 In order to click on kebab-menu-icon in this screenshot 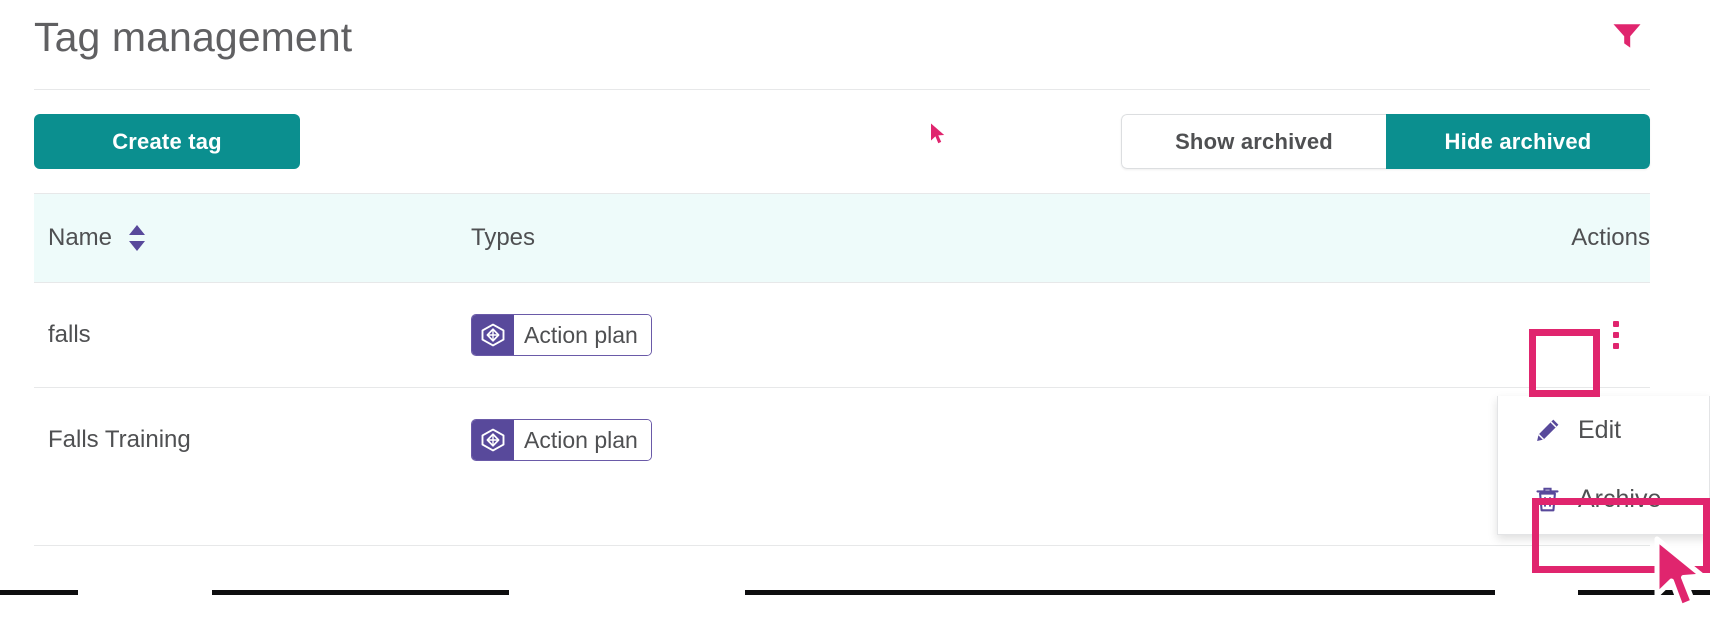, I will do `click(1616, 335)`.